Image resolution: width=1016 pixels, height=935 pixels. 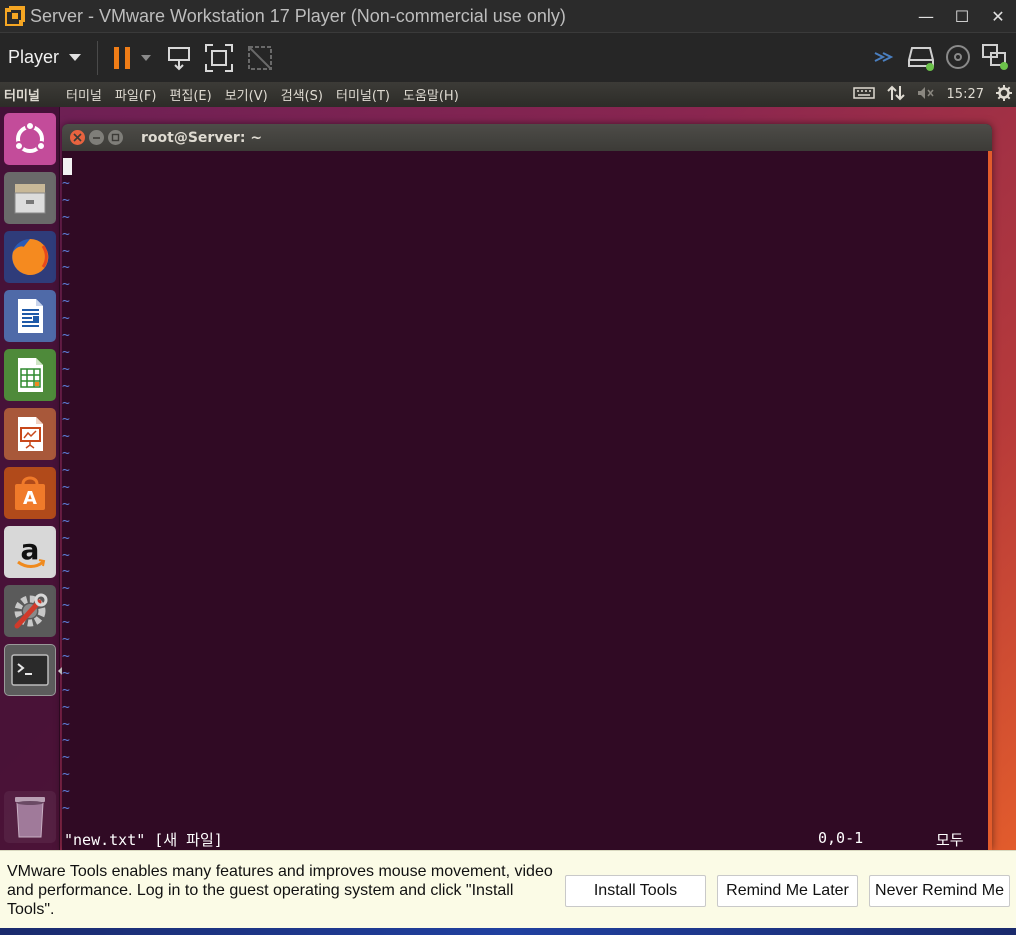 I want to click on keyboard-icon, so click(x=863, y=94).